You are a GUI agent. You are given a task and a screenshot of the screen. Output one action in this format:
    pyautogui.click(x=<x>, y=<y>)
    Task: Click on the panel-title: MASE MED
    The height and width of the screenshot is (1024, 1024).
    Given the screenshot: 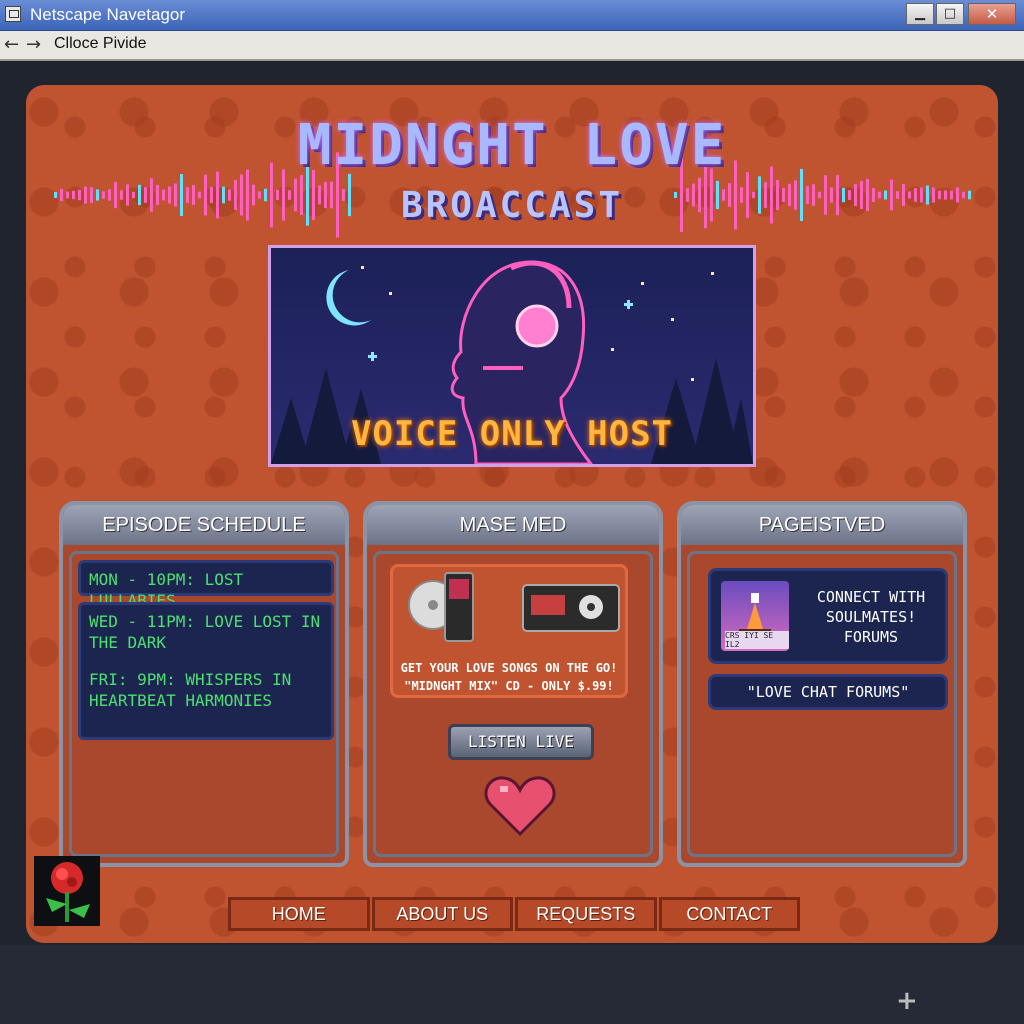 What is the action you would take?
    pyautogui.click(x=513, y=525)
    